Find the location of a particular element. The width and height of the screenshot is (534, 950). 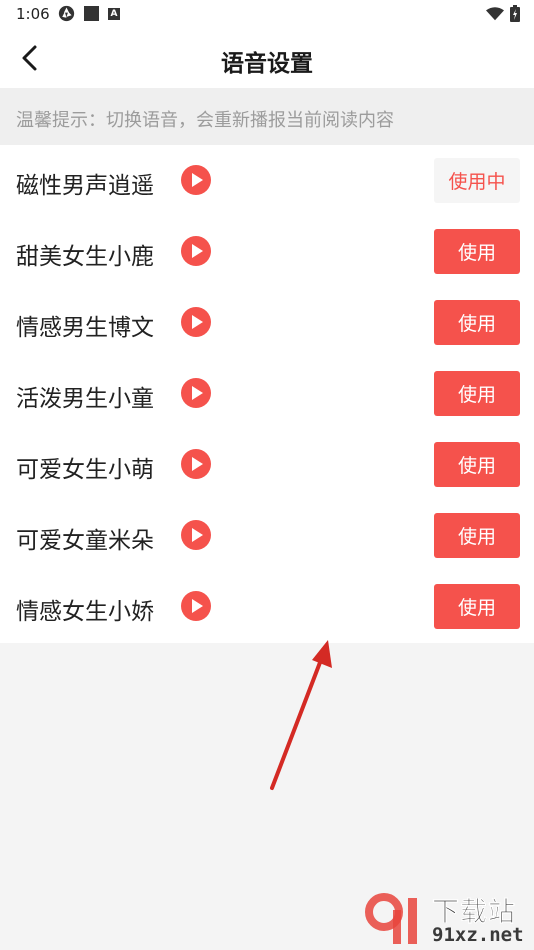

voice-name: 情感女生小娇 is located at coordinates (85, 612).